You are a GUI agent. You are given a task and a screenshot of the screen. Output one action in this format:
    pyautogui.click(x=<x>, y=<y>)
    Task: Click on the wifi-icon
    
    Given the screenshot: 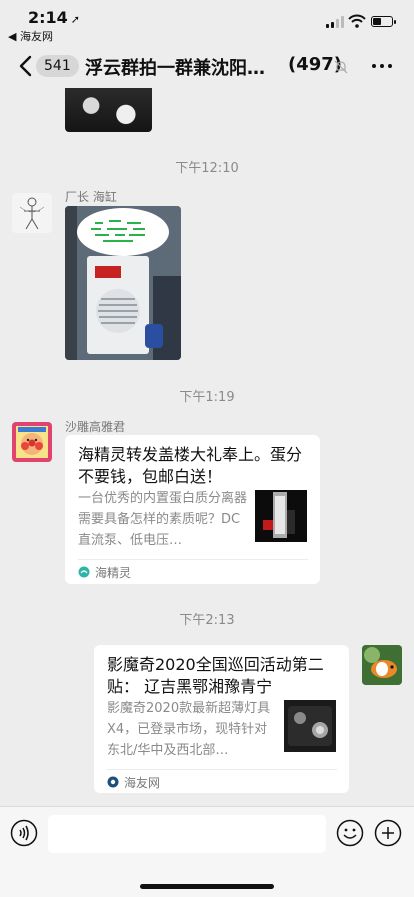 What is the action you would take?
    pyautogui.click(x=357, y=21)
    